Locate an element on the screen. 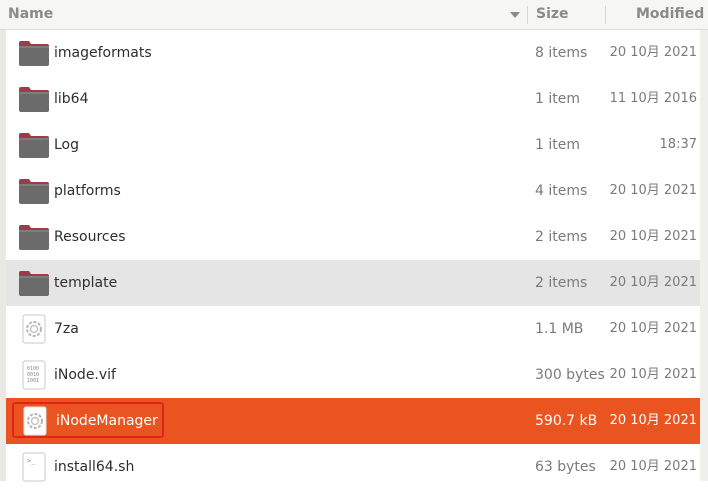  file-name: lib64 is located at coordinates (71, 99).